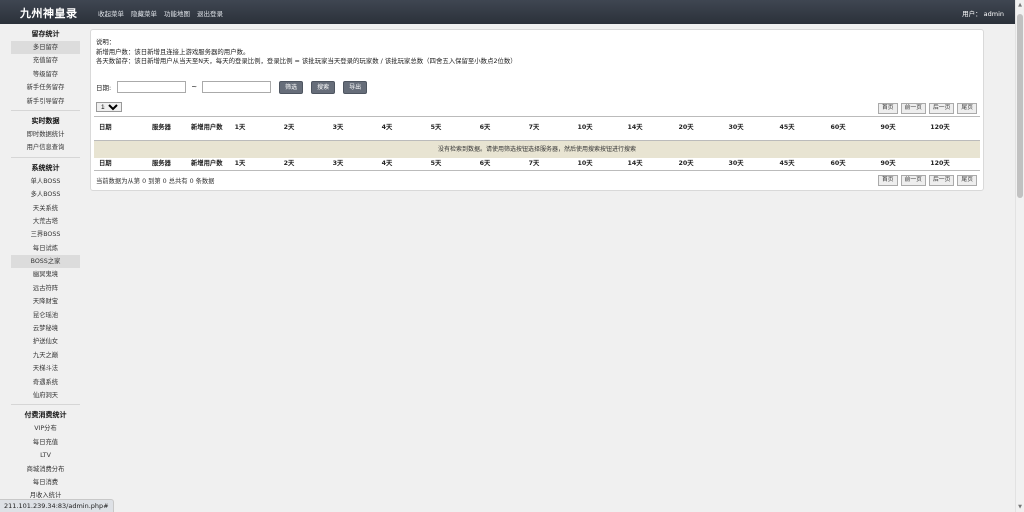 This screenshot has width=1024, height=512. I want to click on sidebar-item: 等级留存, so click(45, 74).